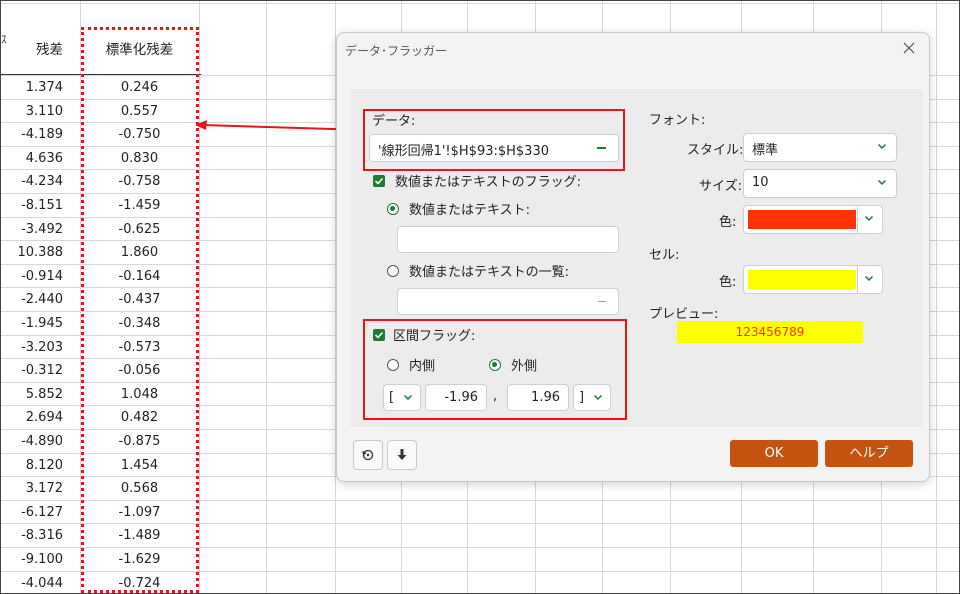 The image size is (960, 594). I want to click on lower-bracket-value: [, so click(392, 397).